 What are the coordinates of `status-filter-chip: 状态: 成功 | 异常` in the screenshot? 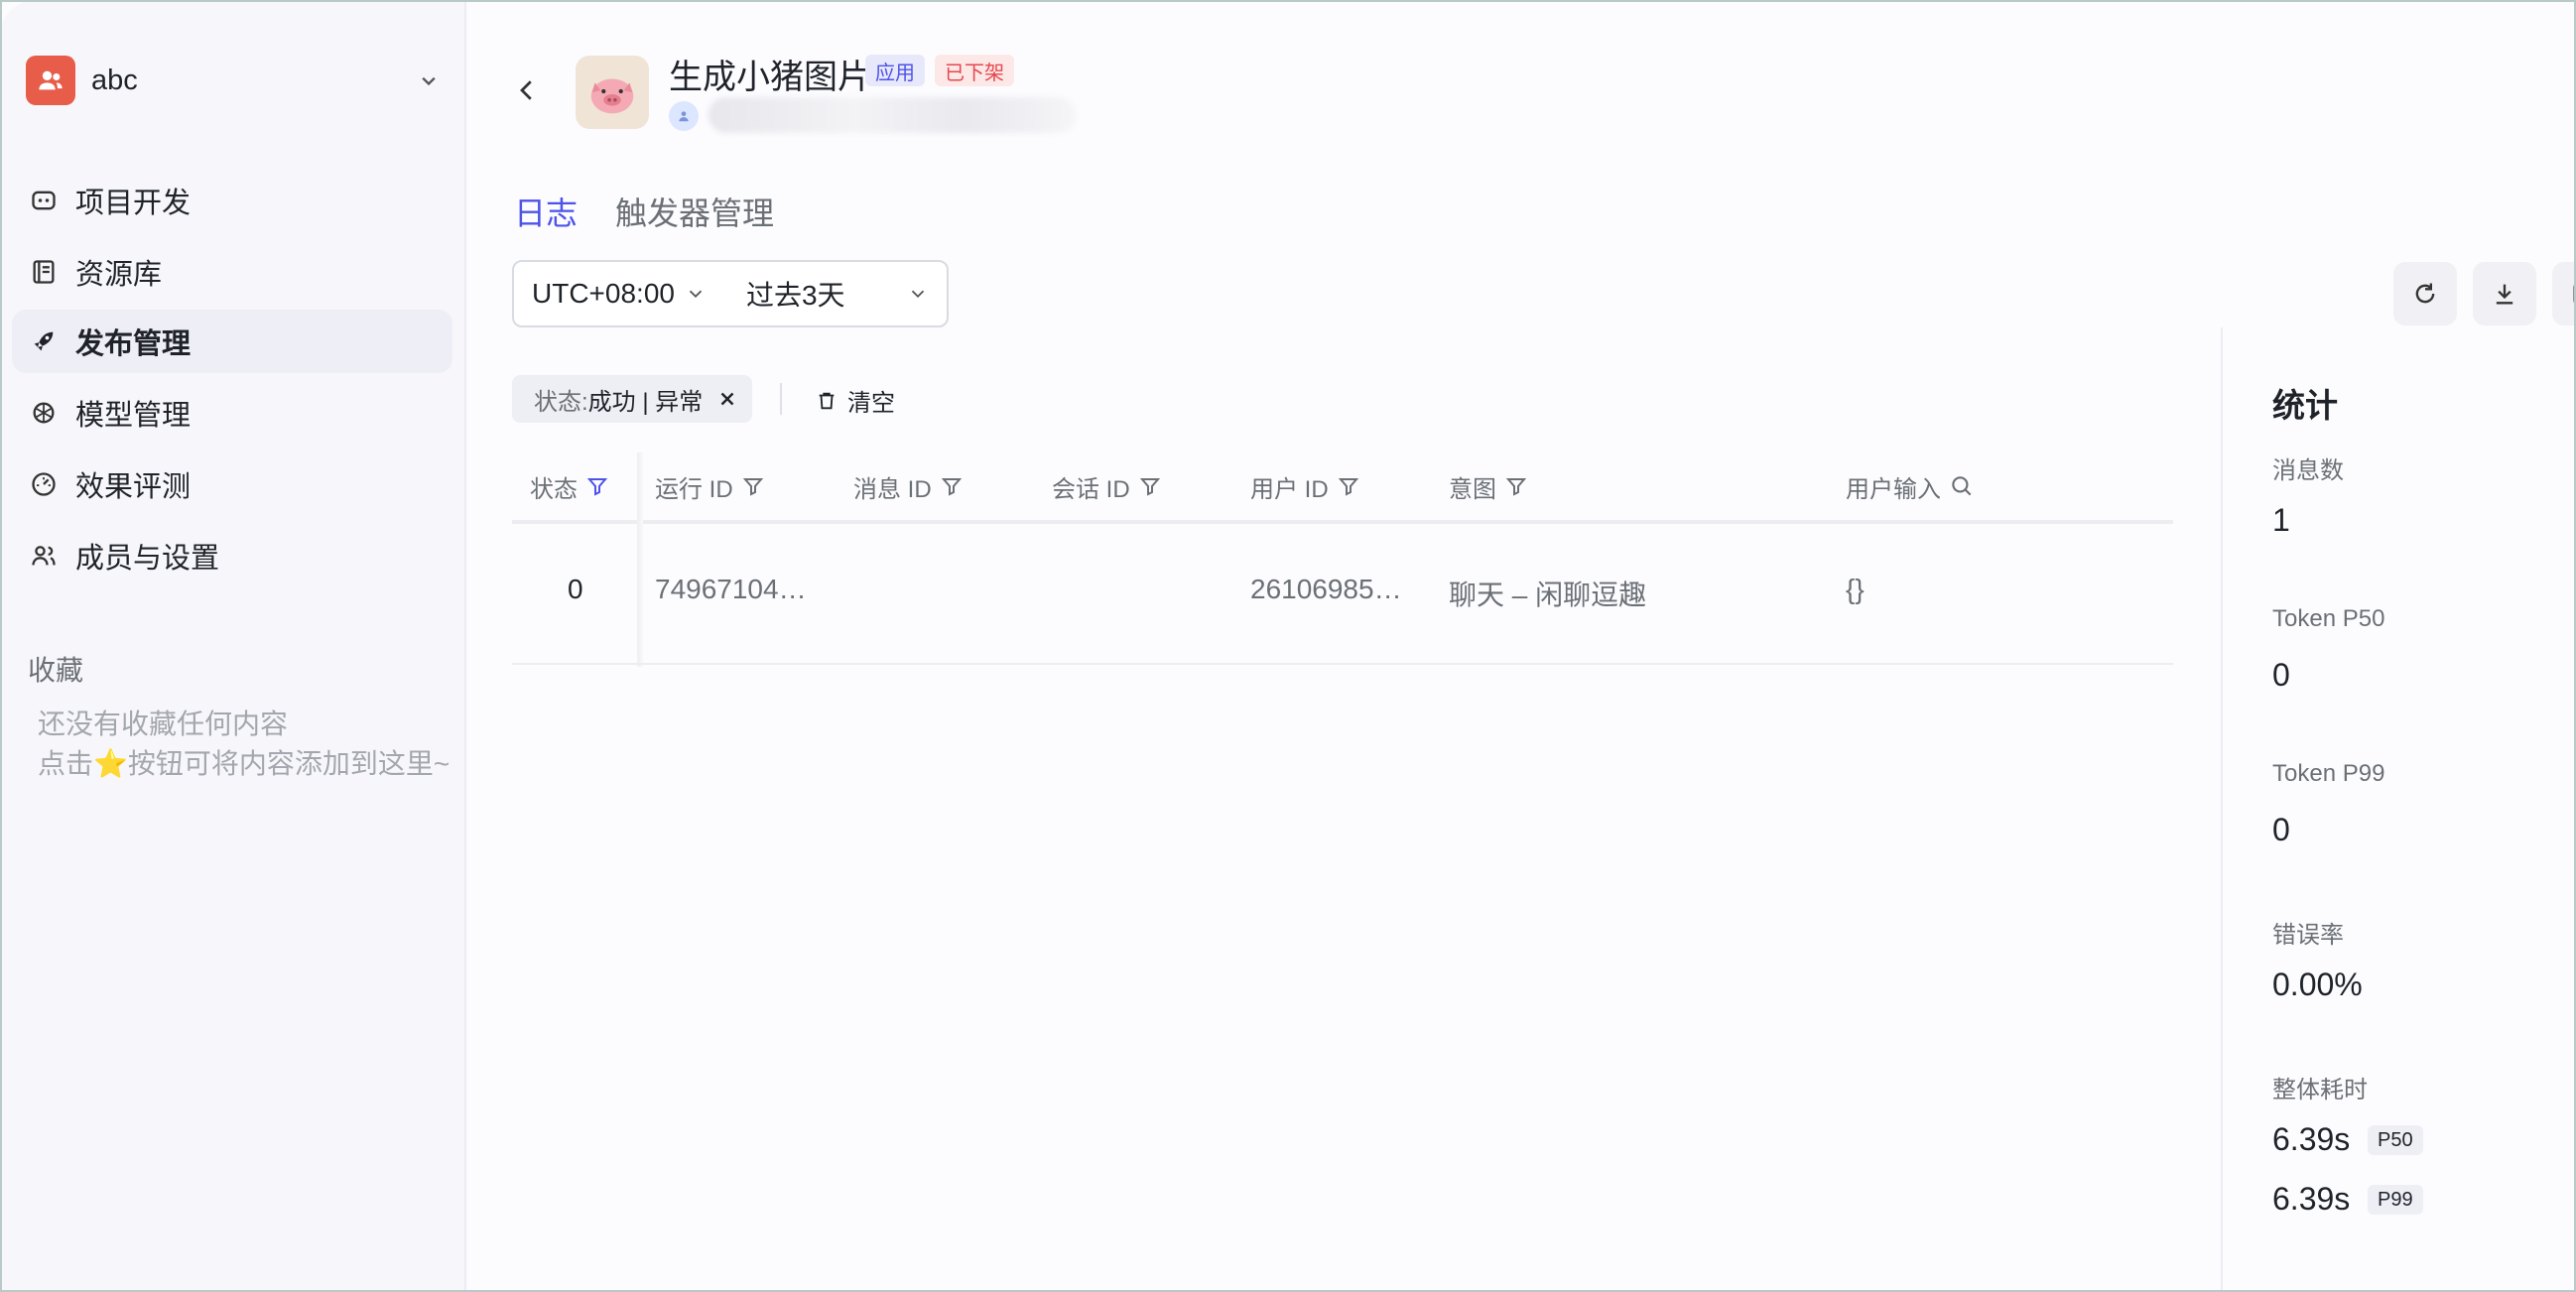 It's located at (633, 399).